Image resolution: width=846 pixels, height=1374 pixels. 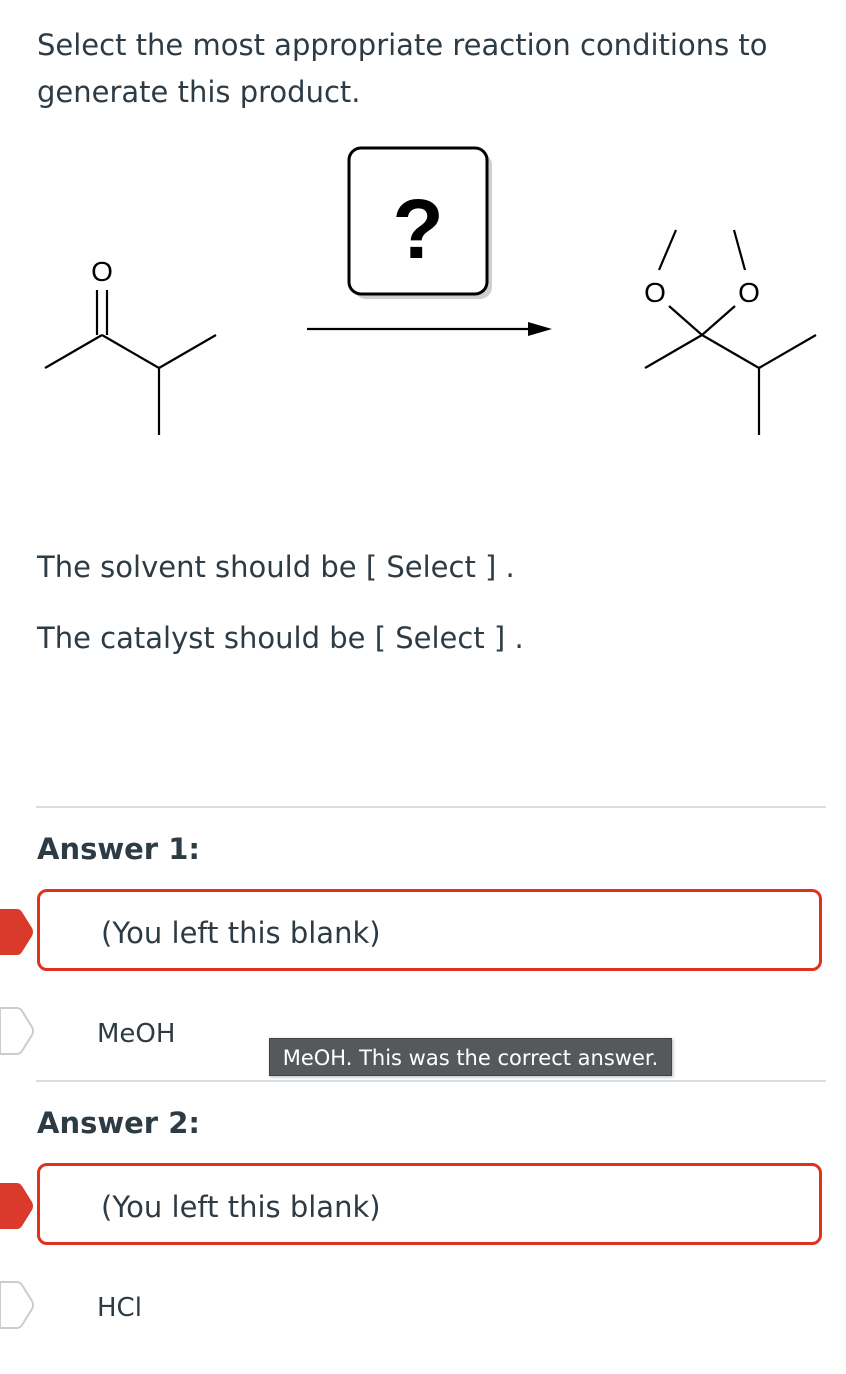 I want to click on answer-2-correct-option: HCl, so click(x=119, y=1308).